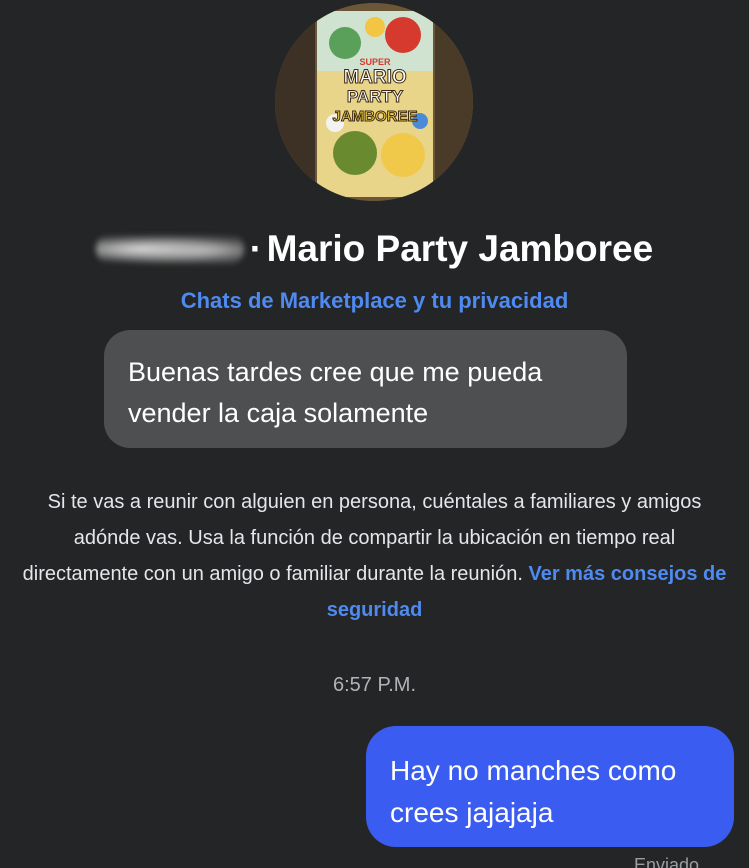  I want to click on message-timestamp: 6:57 P.M., so click(374, 685).